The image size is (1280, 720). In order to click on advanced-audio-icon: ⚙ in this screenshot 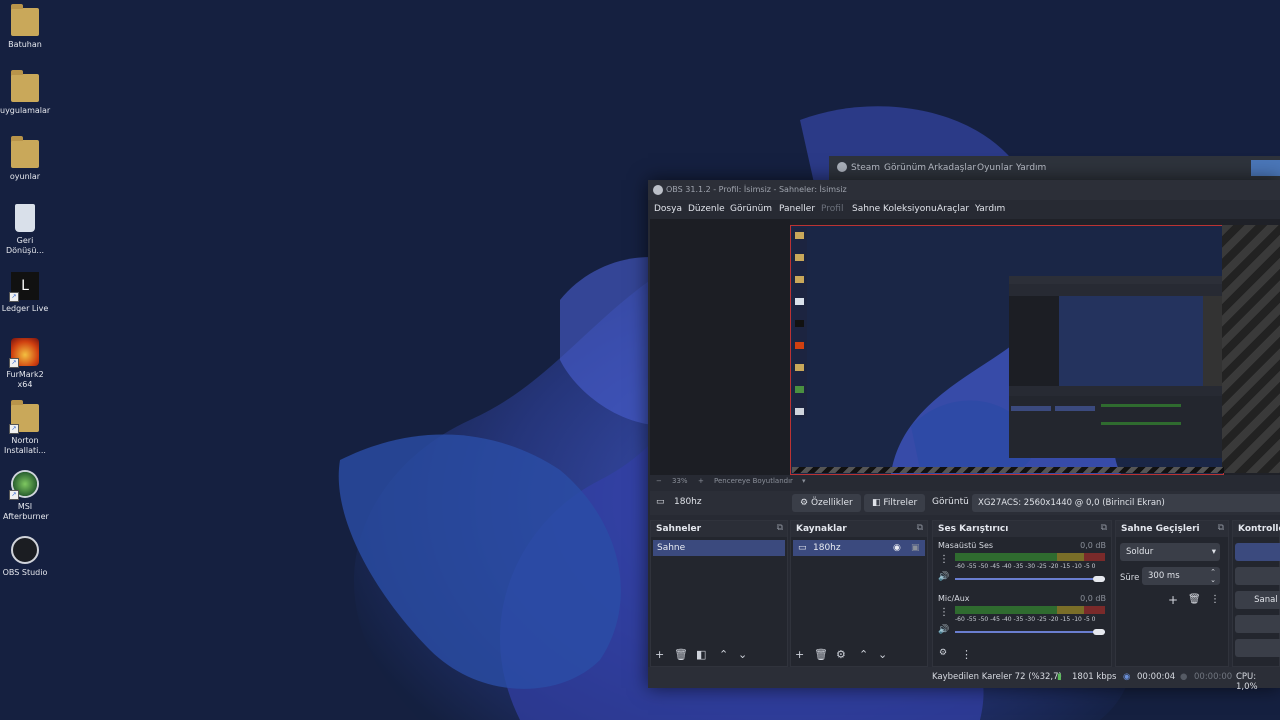, I will do `click(943, 653)`.